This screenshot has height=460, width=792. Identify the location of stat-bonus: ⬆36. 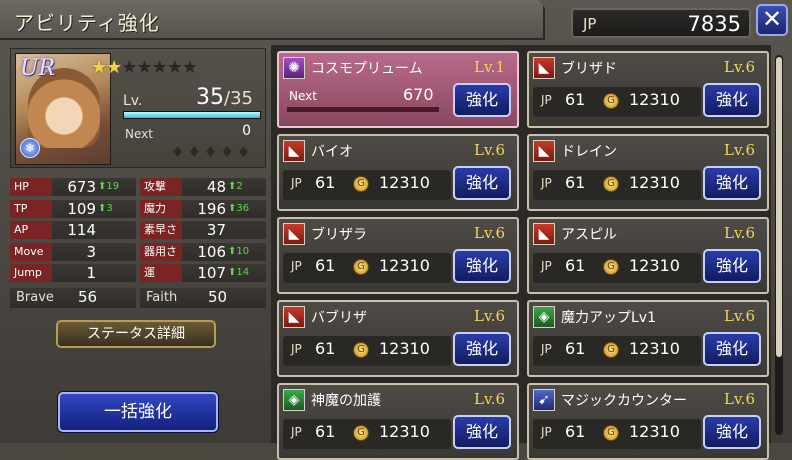
(239, 208).